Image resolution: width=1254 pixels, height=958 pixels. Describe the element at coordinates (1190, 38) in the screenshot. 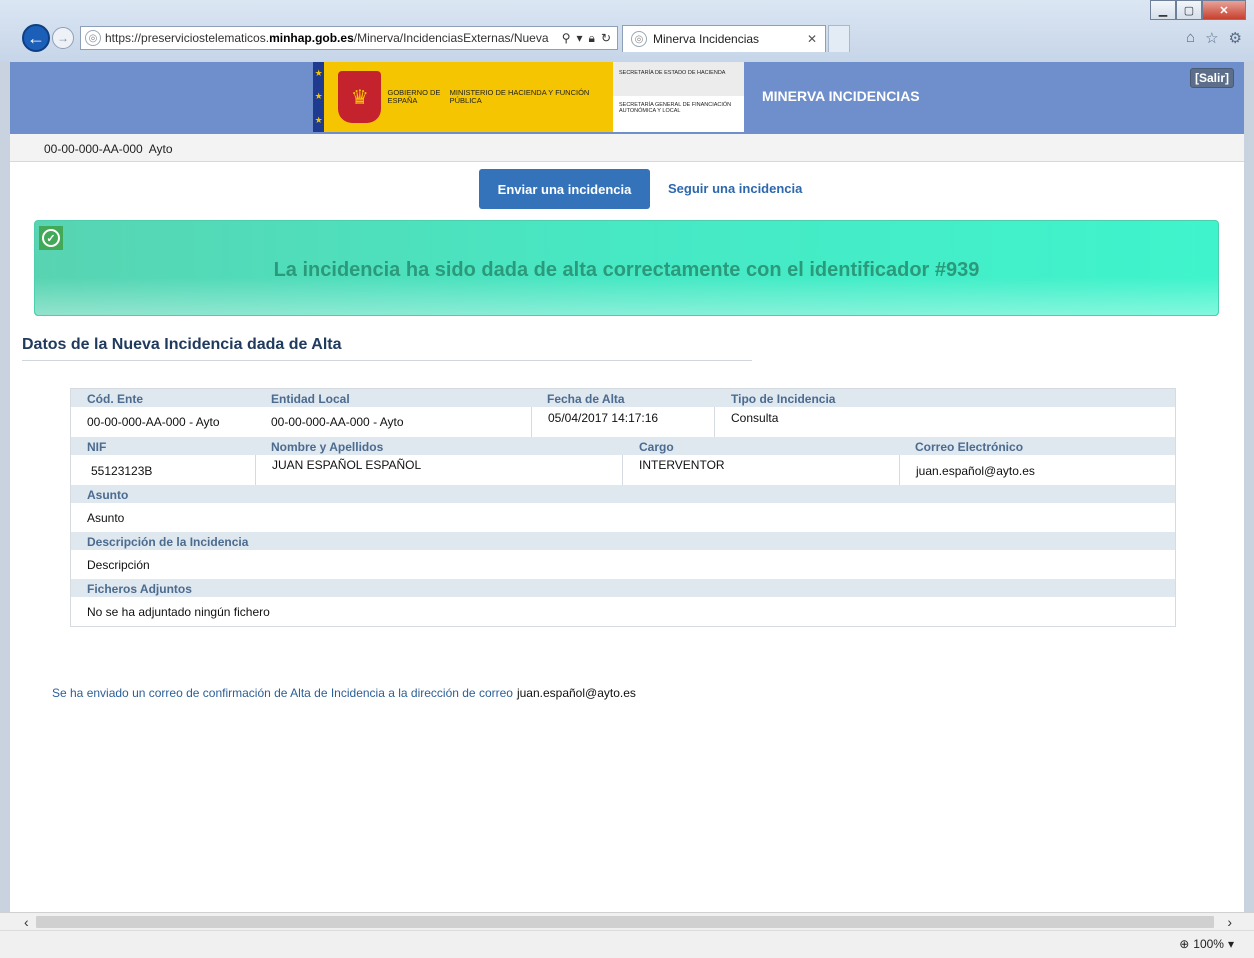

I see `home-icon: ⌂` at that location.